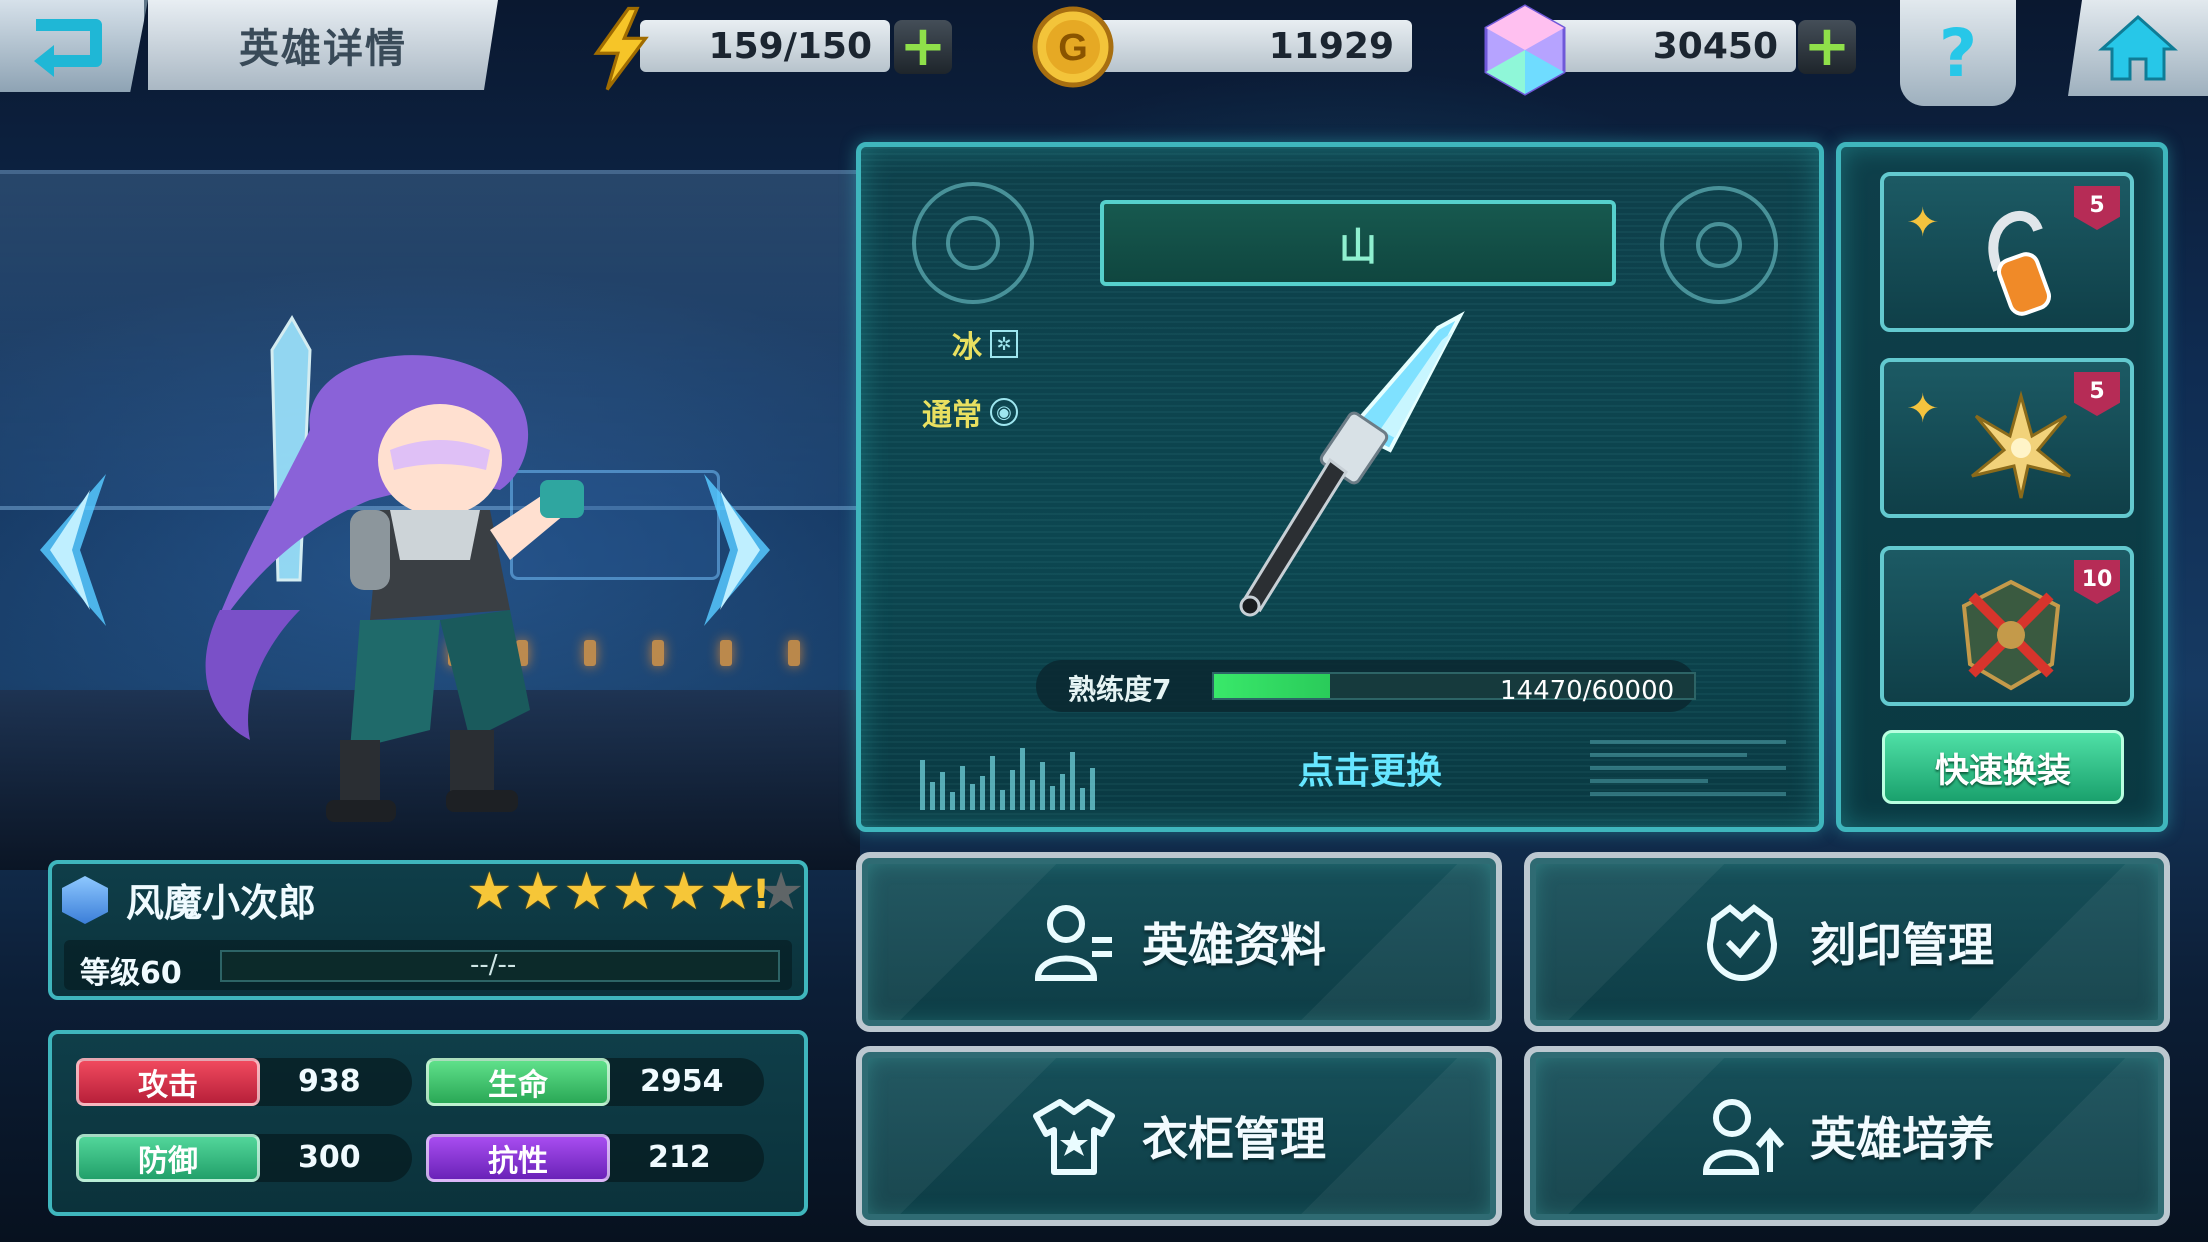  What do you see at coordinates (1742, 943) in the screenshot?
I see `imprint-icon` at bounding box center [1742, 943].